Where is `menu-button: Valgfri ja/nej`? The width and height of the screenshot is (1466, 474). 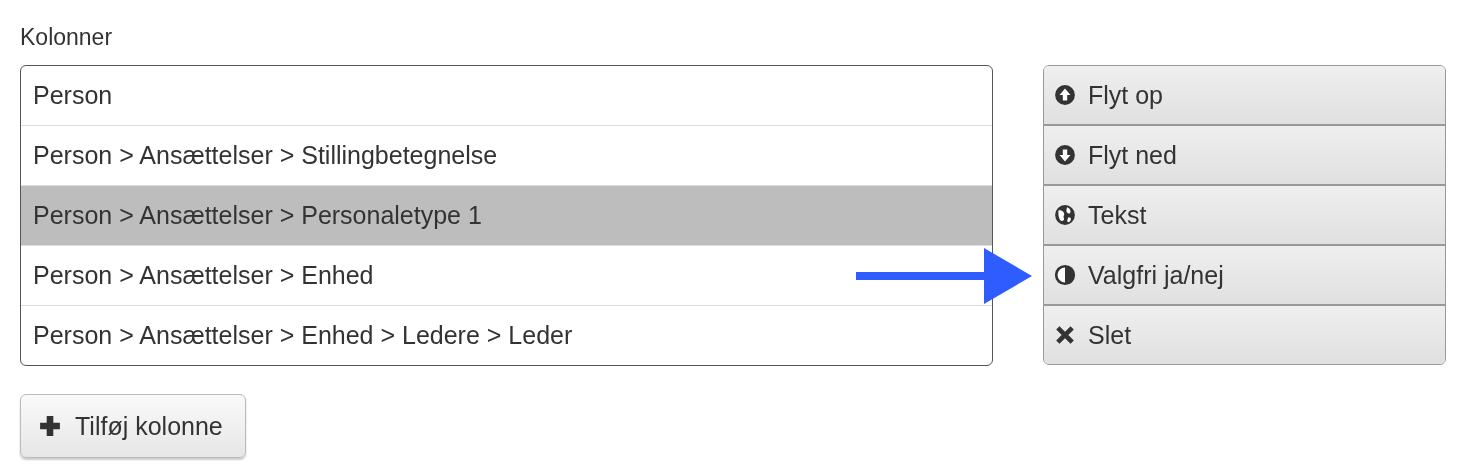
menu-button: Valgfri ja/nej is located at coordinates (1244, 274).